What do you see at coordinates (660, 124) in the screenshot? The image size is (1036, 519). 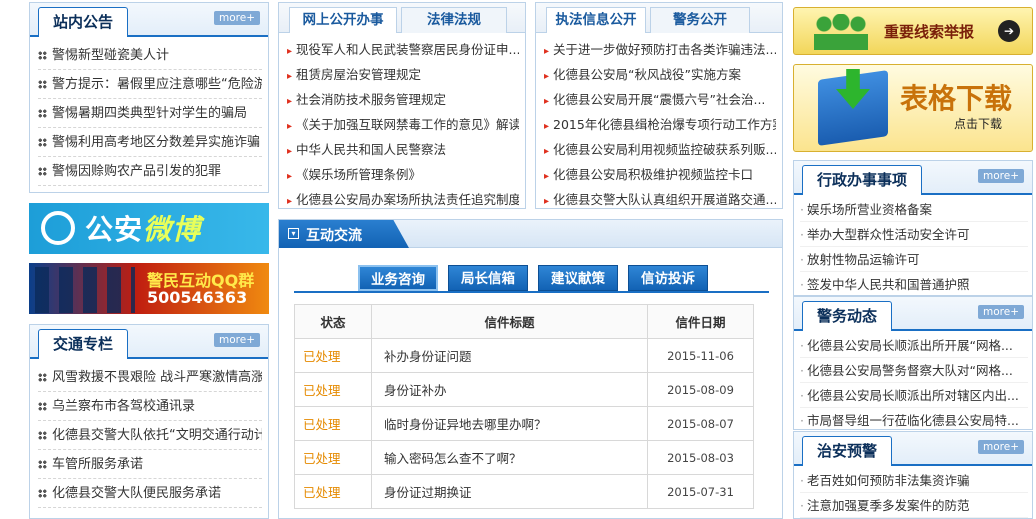 I see `list-item: ▸ 2015年化德县缉枪治爆专项行动工作方案` at bounding box center [660, 124].